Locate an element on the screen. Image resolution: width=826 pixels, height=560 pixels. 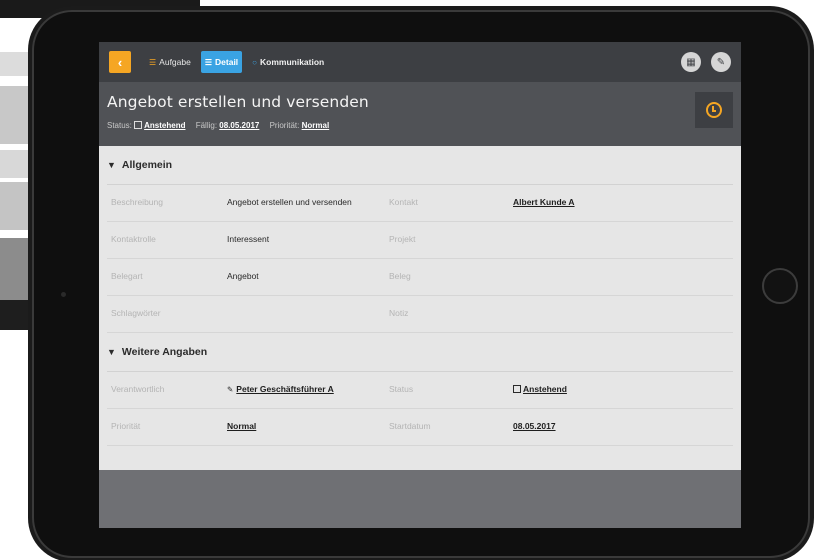
camera is located at coordinates (63, 294).